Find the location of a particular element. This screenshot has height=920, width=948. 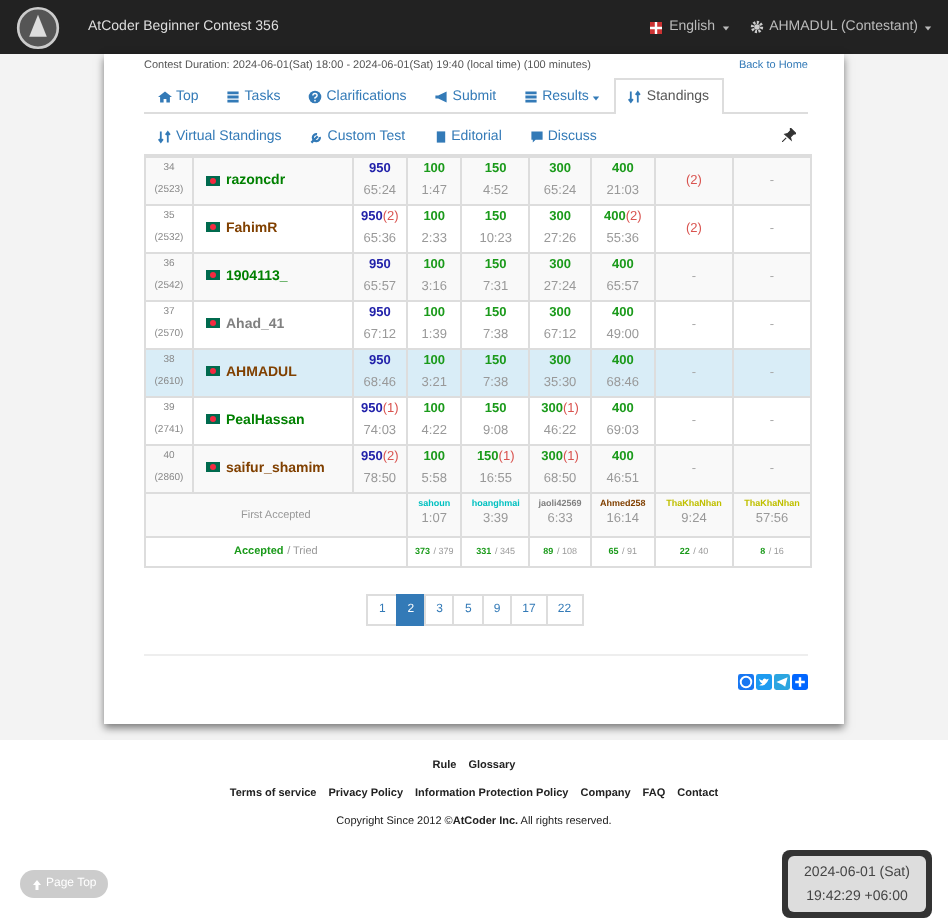

home-icon is located at coordinates (165, 97).